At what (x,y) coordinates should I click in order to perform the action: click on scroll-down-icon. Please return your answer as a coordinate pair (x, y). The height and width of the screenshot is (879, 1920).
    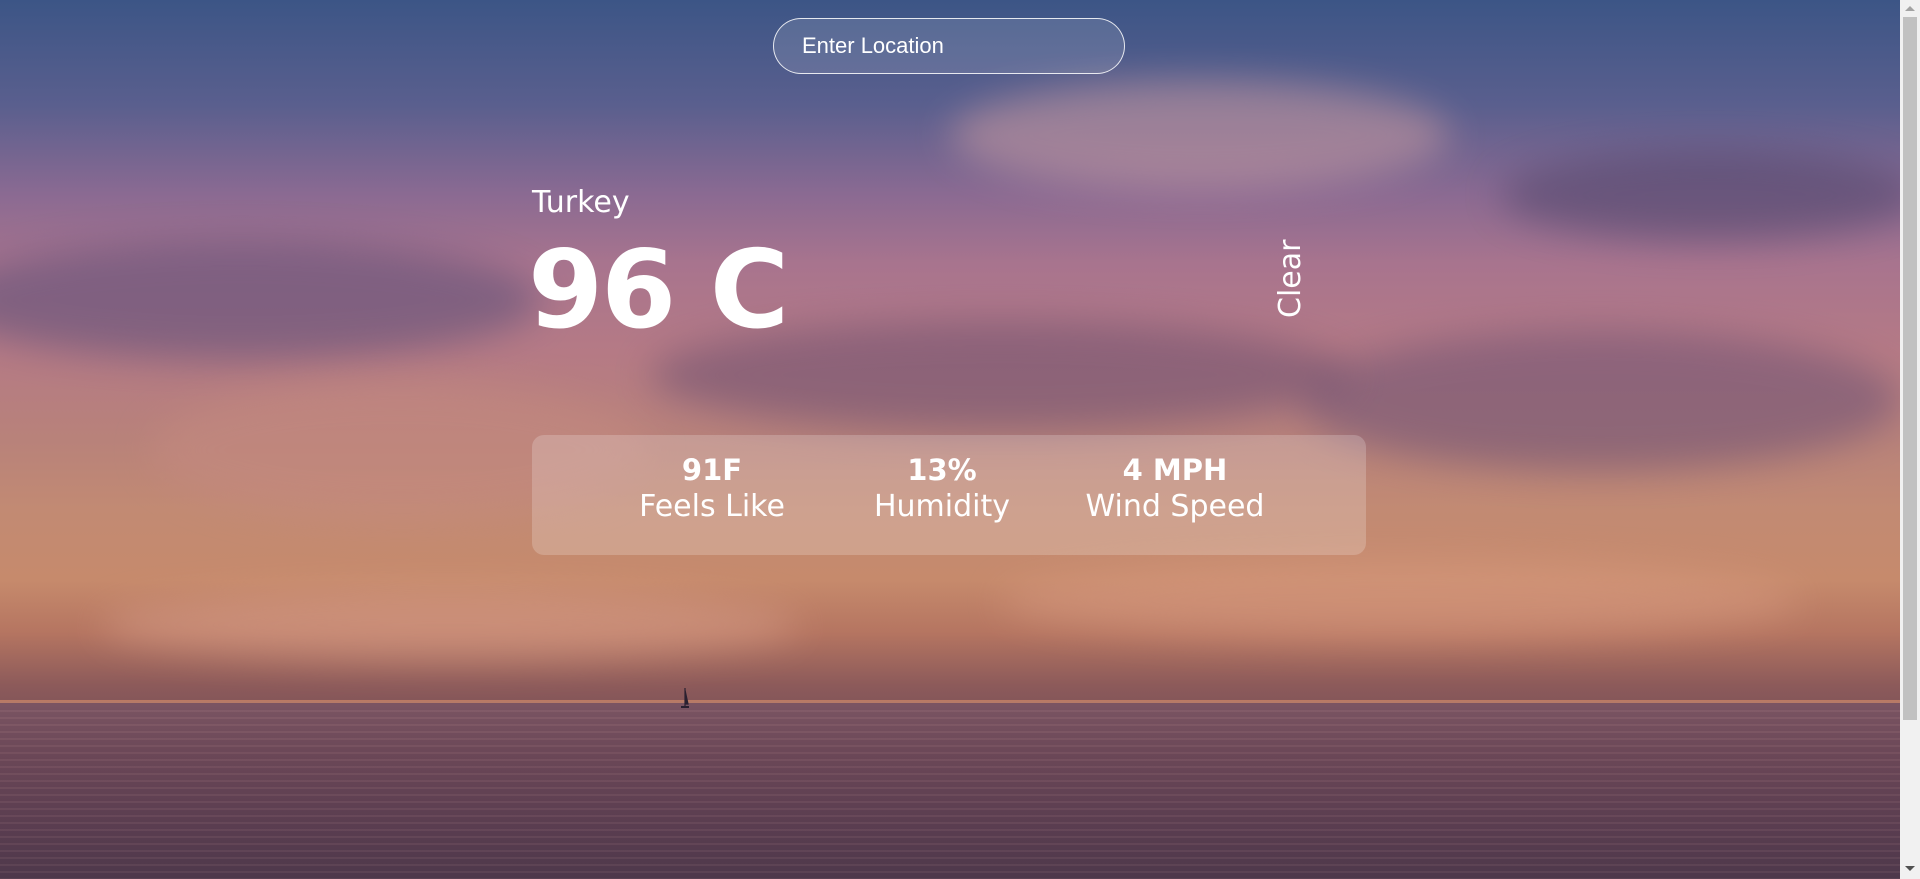
    Looking at the image, I should click on (1910, 868).